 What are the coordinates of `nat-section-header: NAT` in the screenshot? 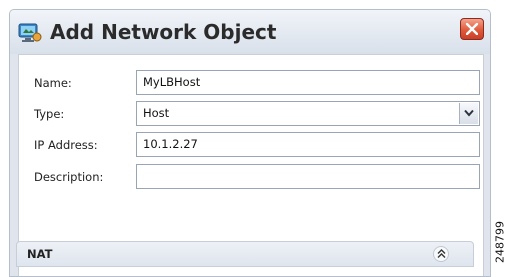 It's located at (245, 254).